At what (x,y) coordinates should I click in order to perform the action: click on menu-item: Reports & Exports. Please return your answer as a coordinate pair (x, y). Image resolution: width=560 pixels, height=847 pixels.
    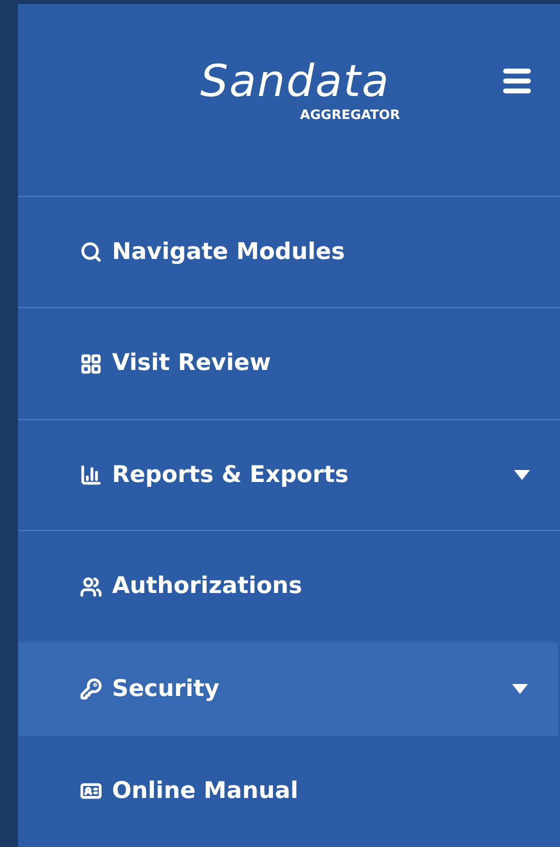
    Looking at the image, I should click on (289, 475).